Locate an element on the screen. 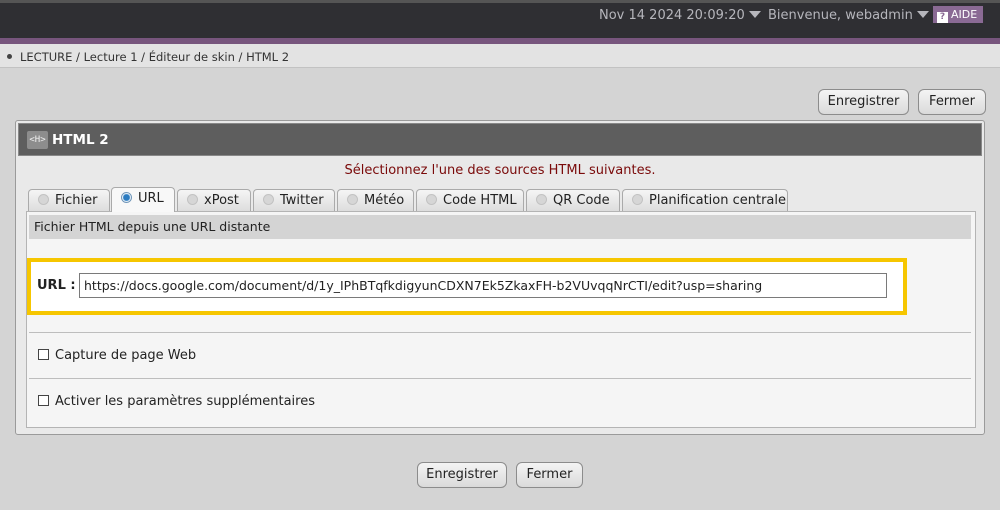  help-icon: ? is located at coordinates (942, 17).